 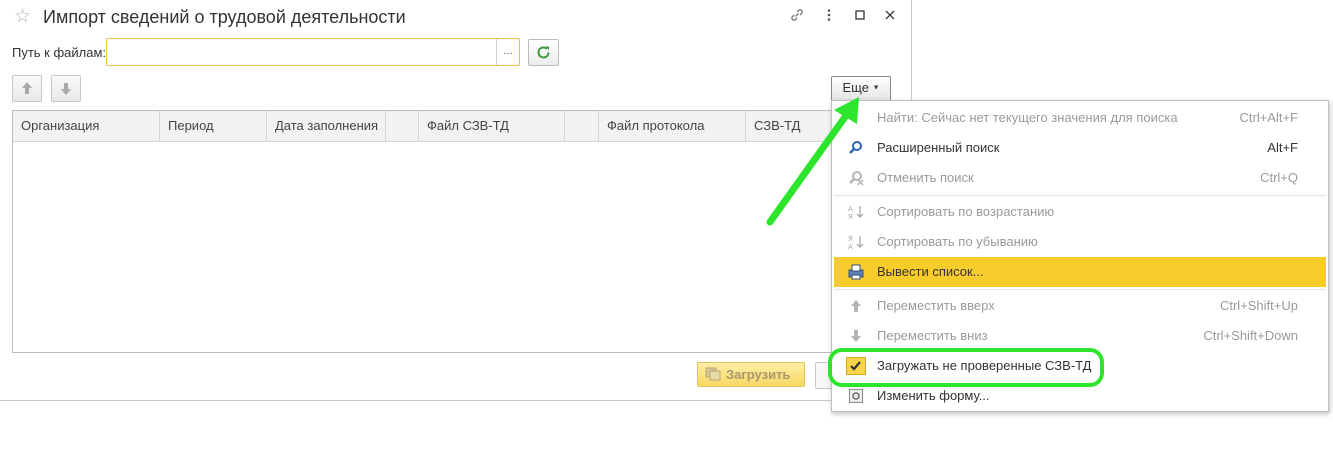 I want to click on menu-item-shortcut: Ctrl+Alt+F, so click(x=1268, y=117).